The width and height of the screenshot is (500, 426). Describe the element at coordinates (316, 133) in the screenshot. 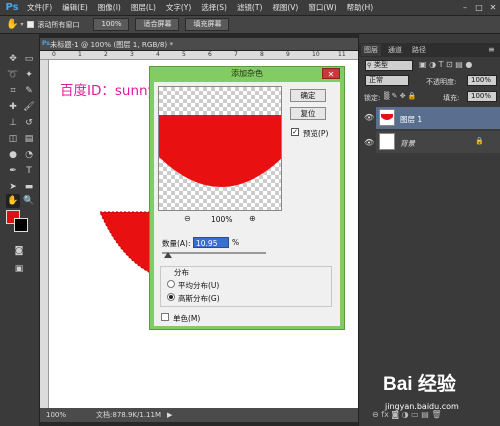

I see `preview-label: 预览(P)` at that location.